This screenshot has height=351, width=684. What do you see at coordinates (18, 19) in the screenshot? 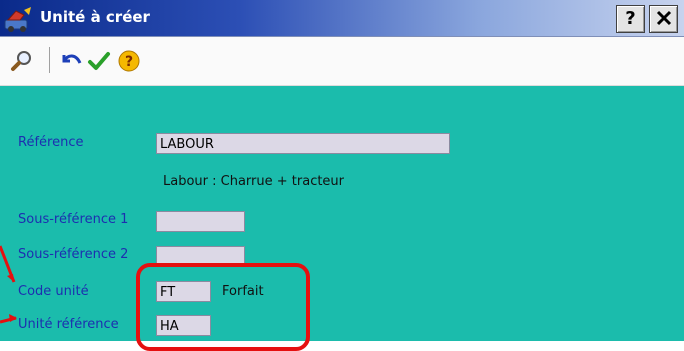
I see `app-icon` at bounding box center [18, 19].